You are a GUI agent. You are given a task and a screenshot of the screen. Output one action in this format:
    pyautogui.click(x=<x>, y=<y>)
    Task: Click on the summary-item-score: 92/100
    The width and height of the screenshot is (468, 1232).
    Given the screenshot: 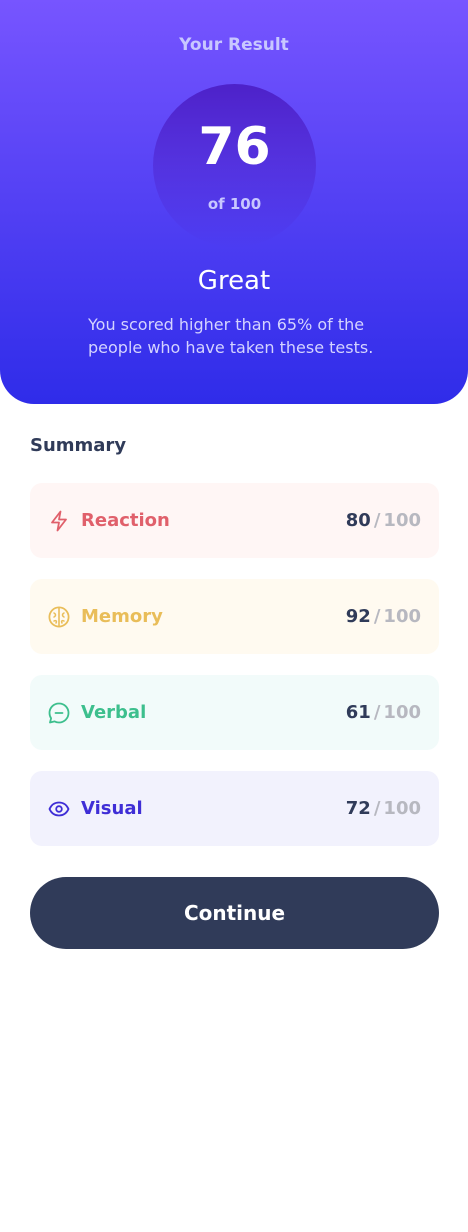 What is the action you would take?
    pyautogui.click(x=383, y=616)
    